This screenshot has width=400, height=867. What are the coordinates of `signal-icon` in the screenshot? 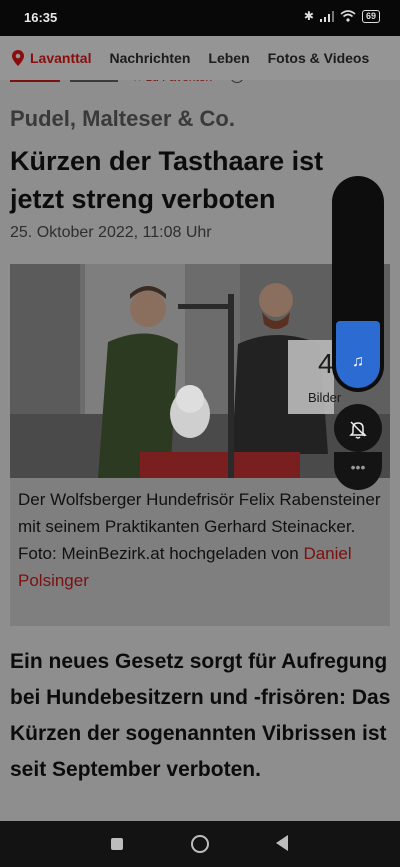 It's located at (326, 16).